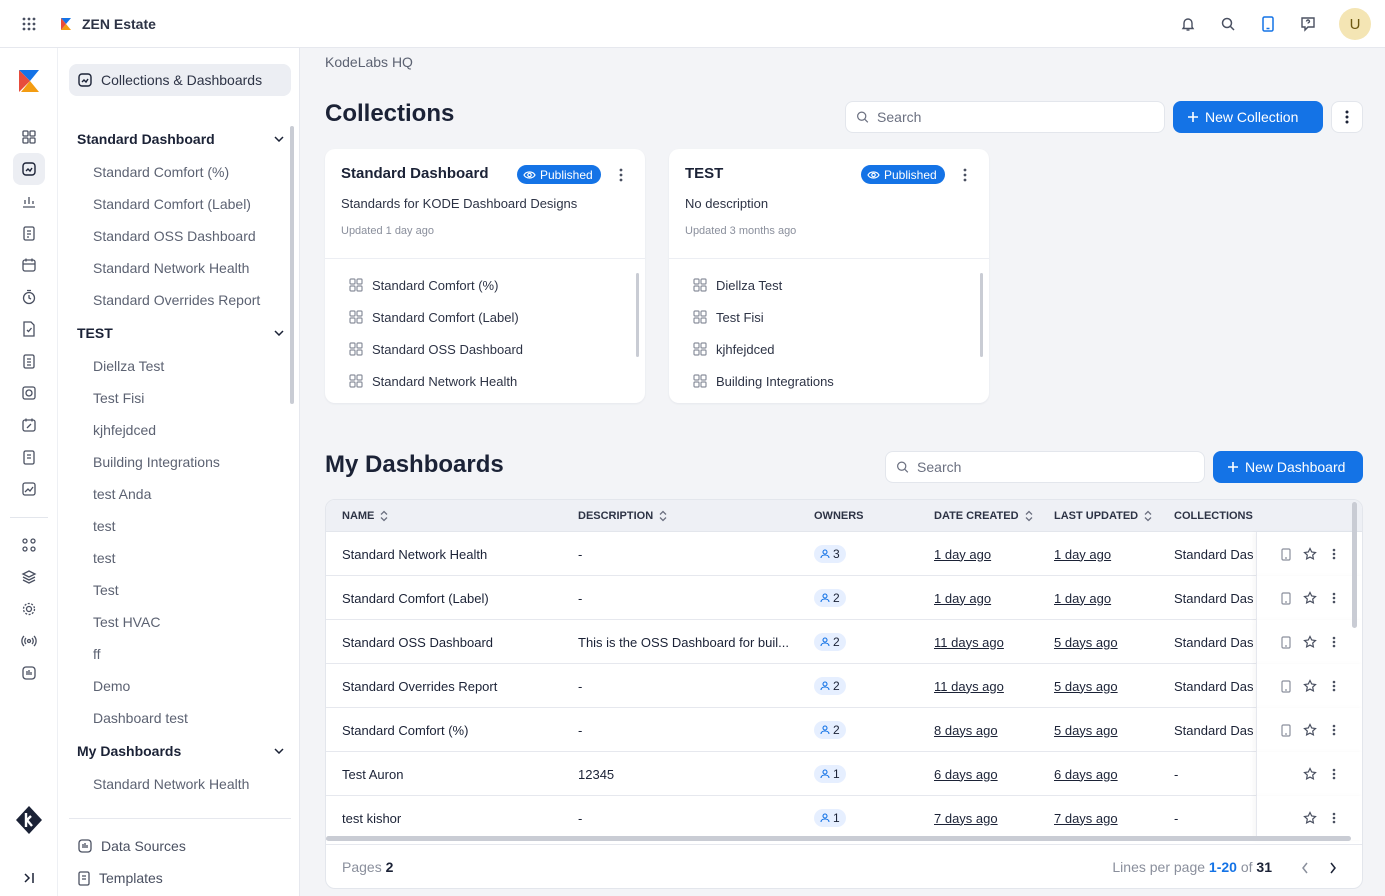 Image resolution: width=1385 pixels, height=896 pixels. Describe the element at coordinates (833, 349) in the screenshot. I see `list-item: kjhfejdced` at that location.